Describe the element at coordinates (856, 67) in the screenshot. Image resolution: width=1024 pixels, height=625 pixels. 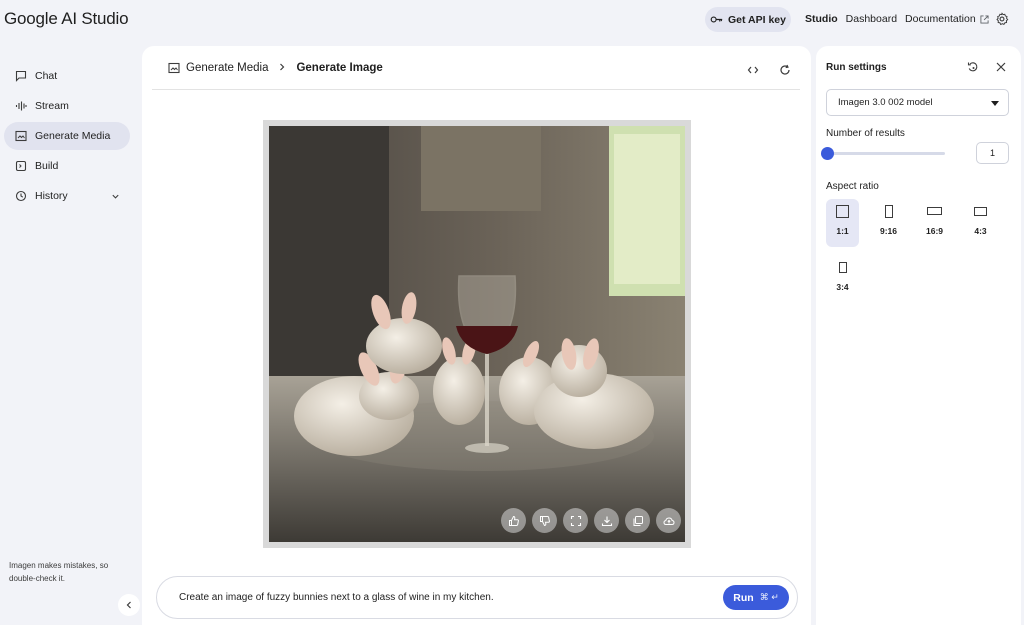
I see `run-settings-title: Run settings` at that location.